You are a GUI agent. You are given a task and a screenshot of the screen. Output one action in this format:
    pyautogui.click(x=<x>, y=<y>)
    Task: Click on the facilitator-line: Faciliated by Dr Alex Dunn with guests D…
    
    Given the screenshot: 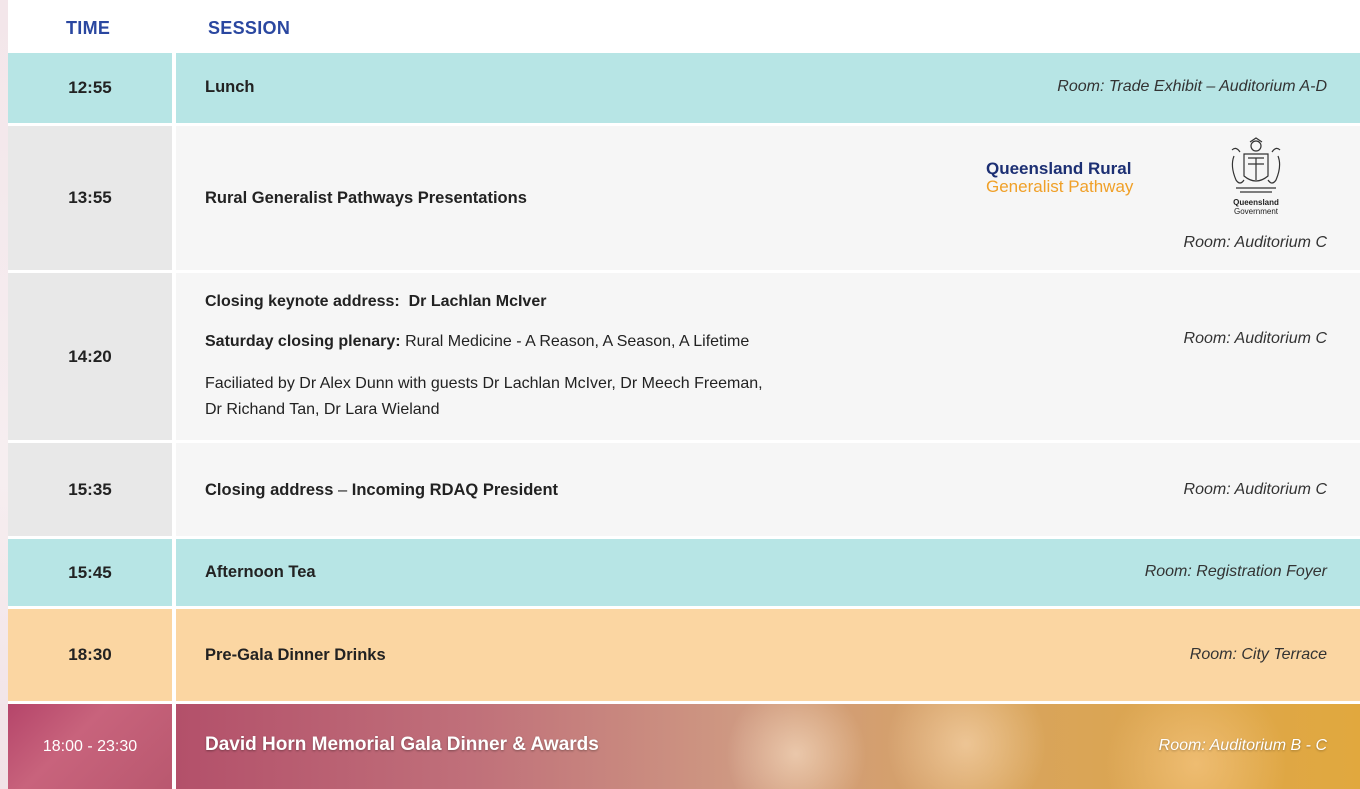 What is the action you would take?
    pyautogui.click(x=484, y=383)
    